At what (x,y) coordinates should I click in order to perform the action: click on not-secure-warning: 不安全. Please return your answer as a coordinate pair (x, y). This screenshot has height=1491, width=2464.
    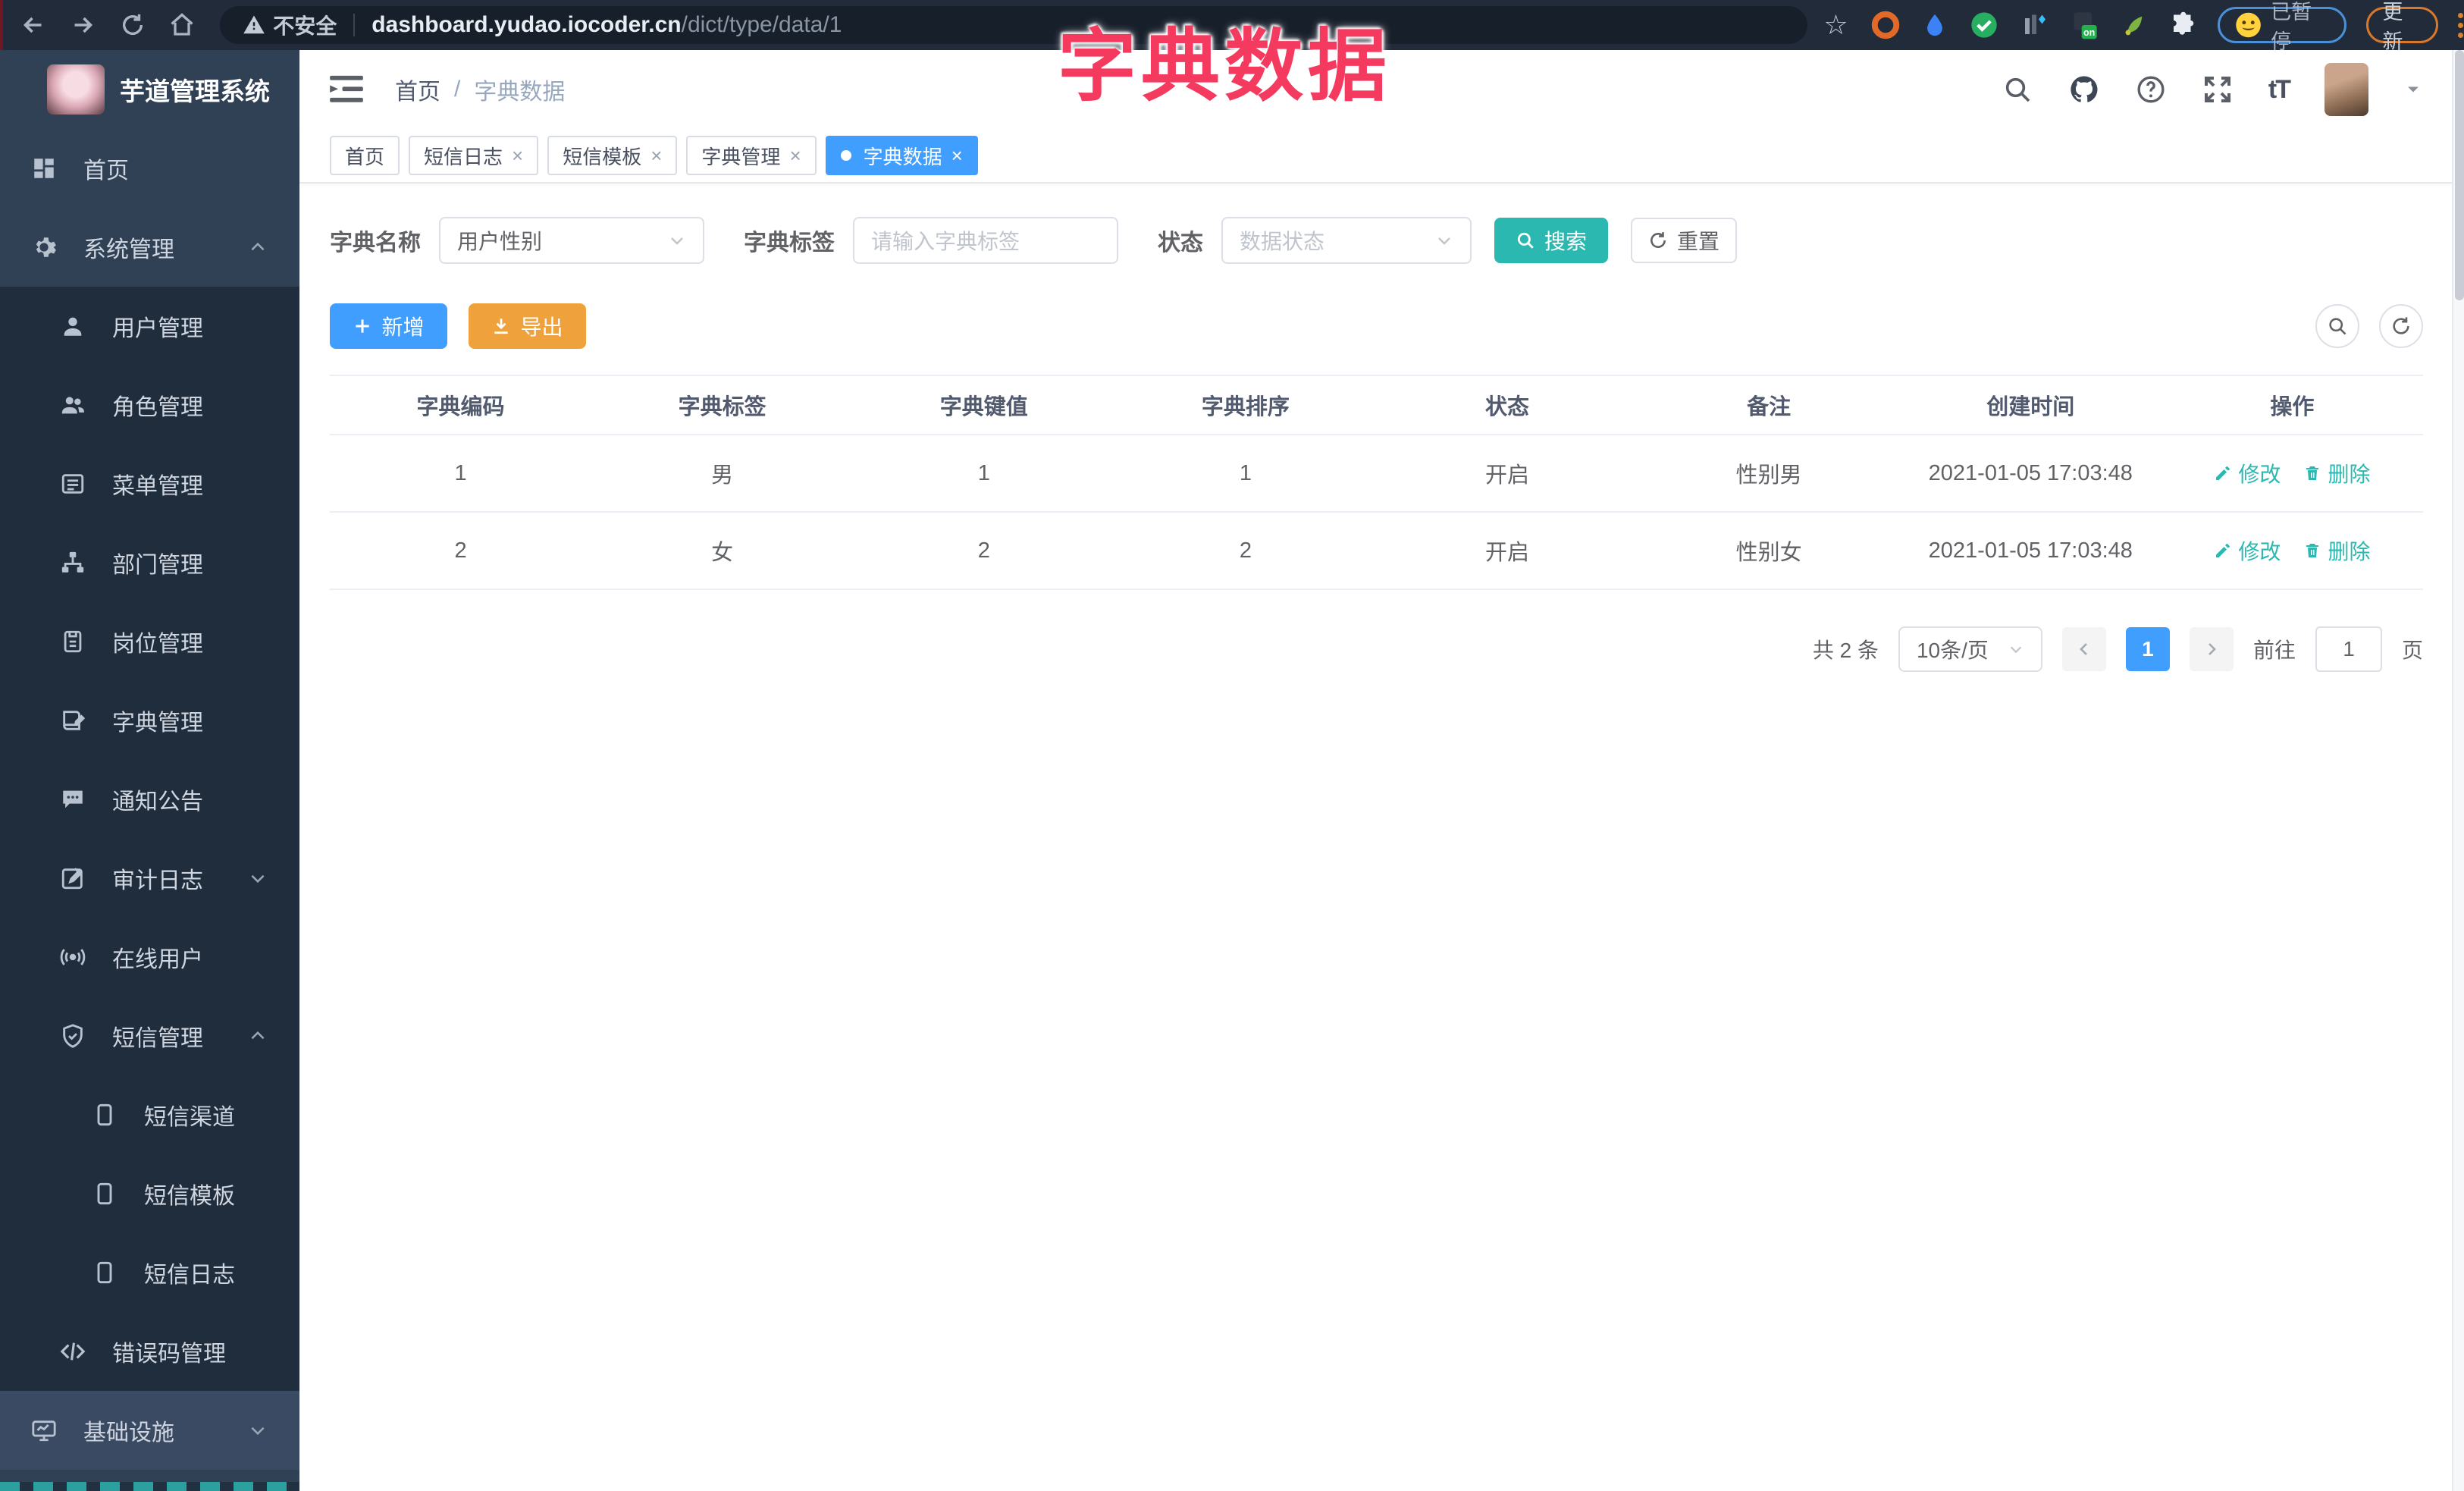
    Looking at the image, I should click on (290, 25).